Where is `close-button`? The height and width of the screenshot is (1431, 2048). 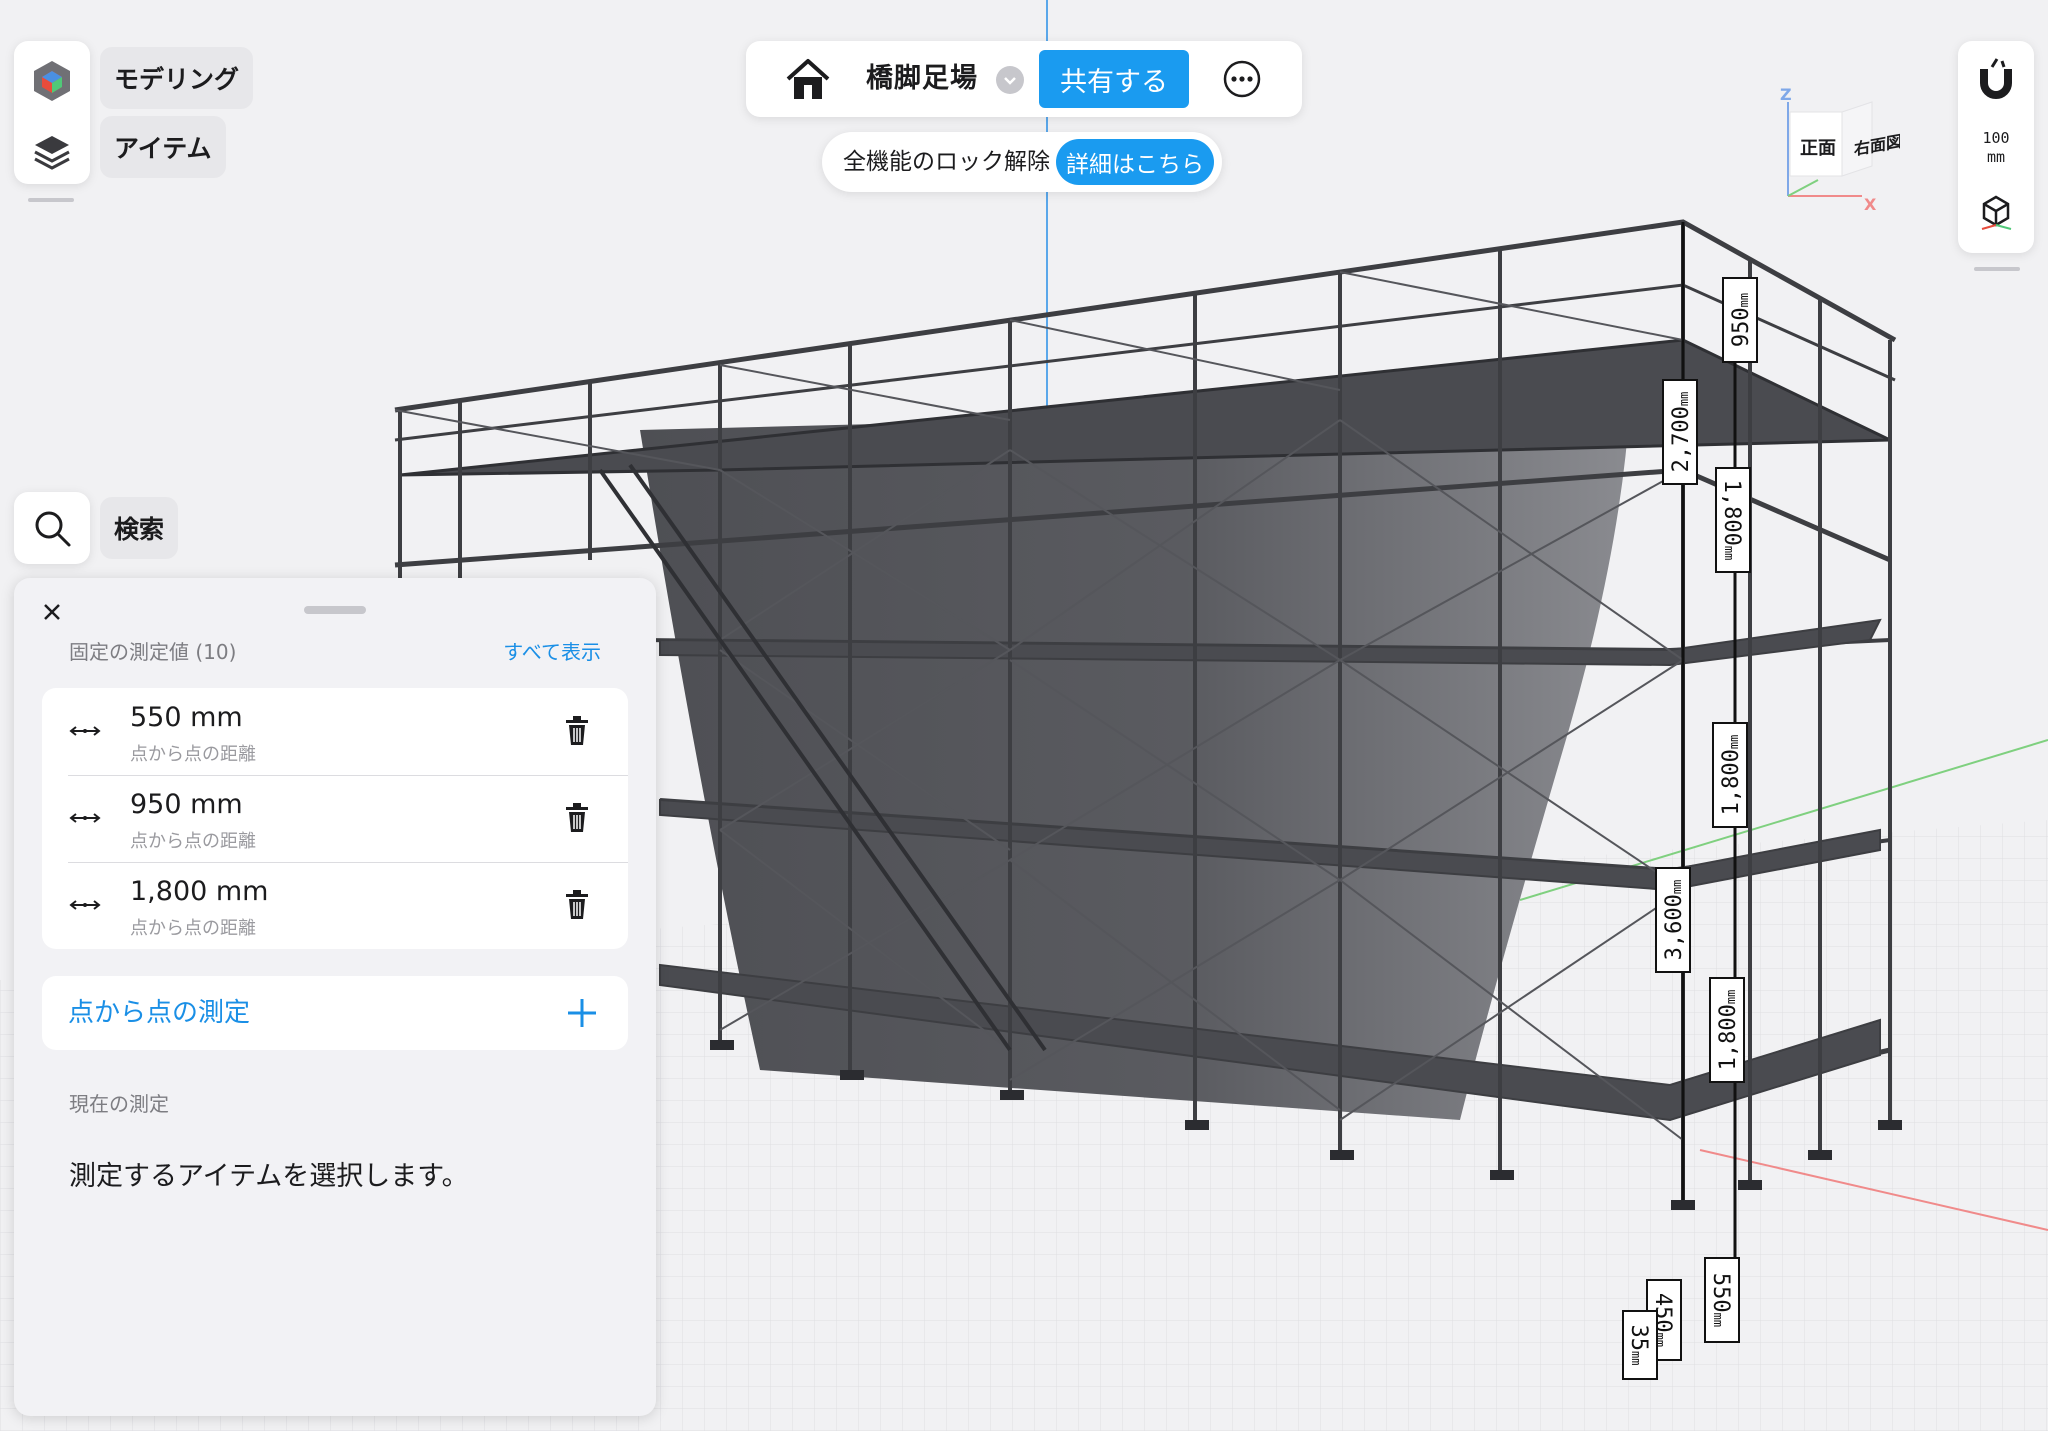
close-button is located at coordinates (52, 612).